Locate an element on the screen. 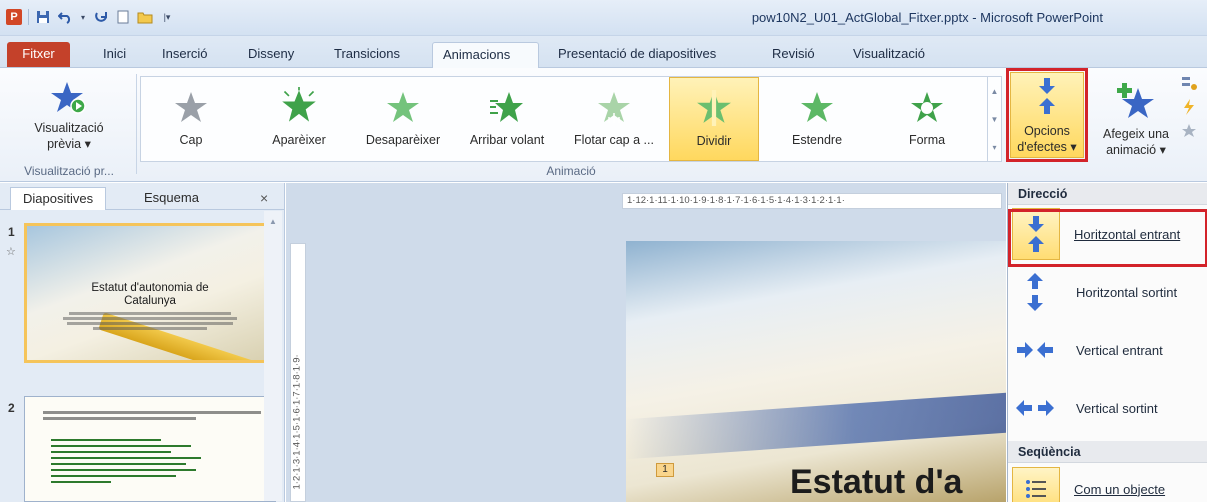 The height and width of the screenshot is (502, 1207). slide-1-title: Estatut d'autonomia de Catalunya is located at coordinates (150, 294).